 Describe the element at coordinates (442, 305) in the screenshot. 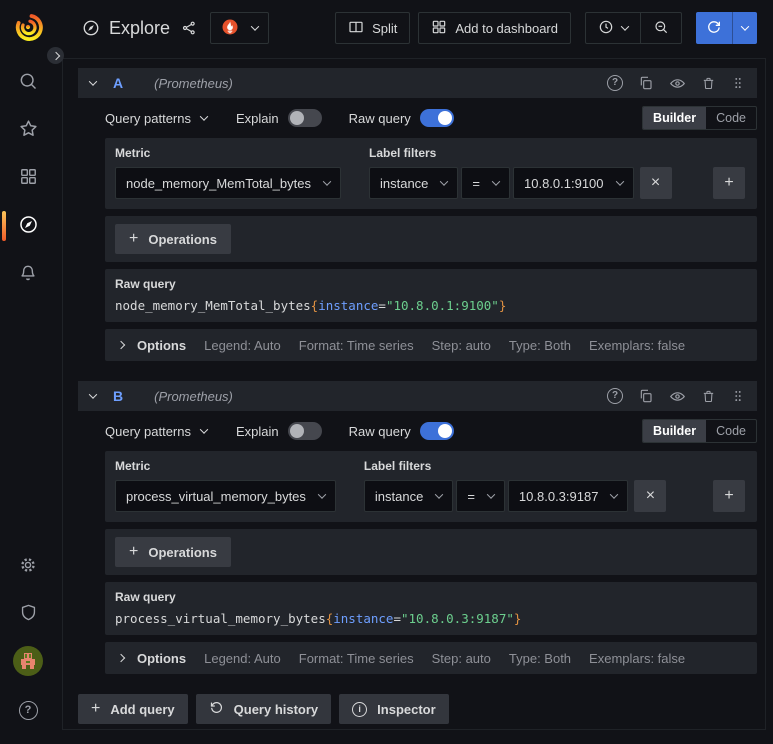

I see `code-label-value: "10.8.0.1:9100"` at that location.